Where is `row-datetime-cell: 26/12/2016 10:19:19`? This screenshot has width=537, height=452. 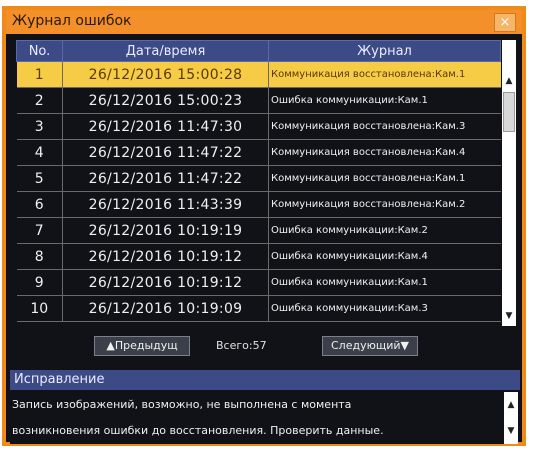 row-datetime-cell: 26/12/2016 10:19:19 is located at coordinates (165, 230).